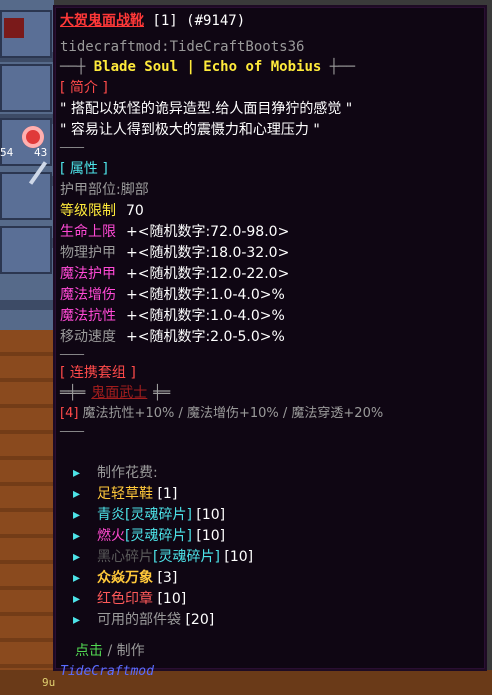 This screenshot has height=695, width=492. I want to click on set-name-line: ═╪═ 鬼面武士 ╪═, so click(115, 393).